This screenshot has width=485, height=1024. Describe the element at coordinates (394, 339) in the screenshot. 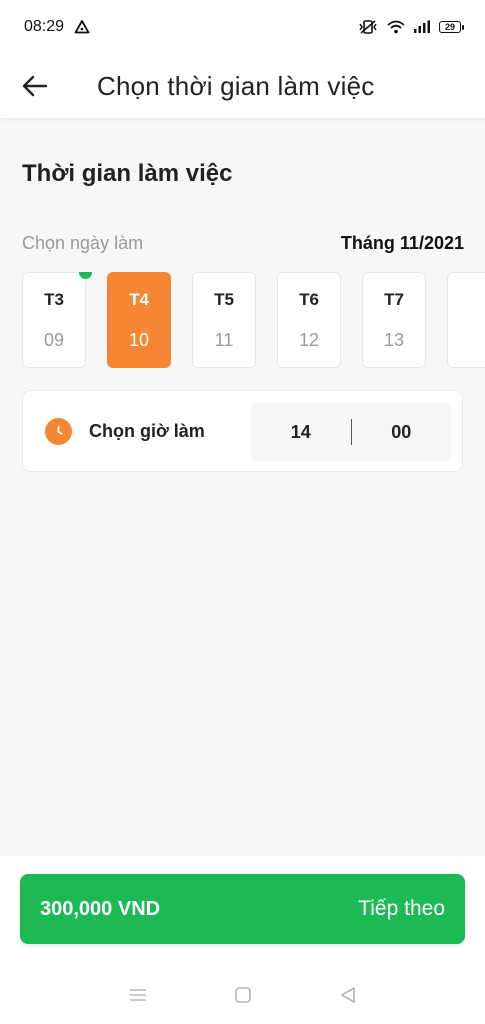

I see `day-of-month: 13` at that location.